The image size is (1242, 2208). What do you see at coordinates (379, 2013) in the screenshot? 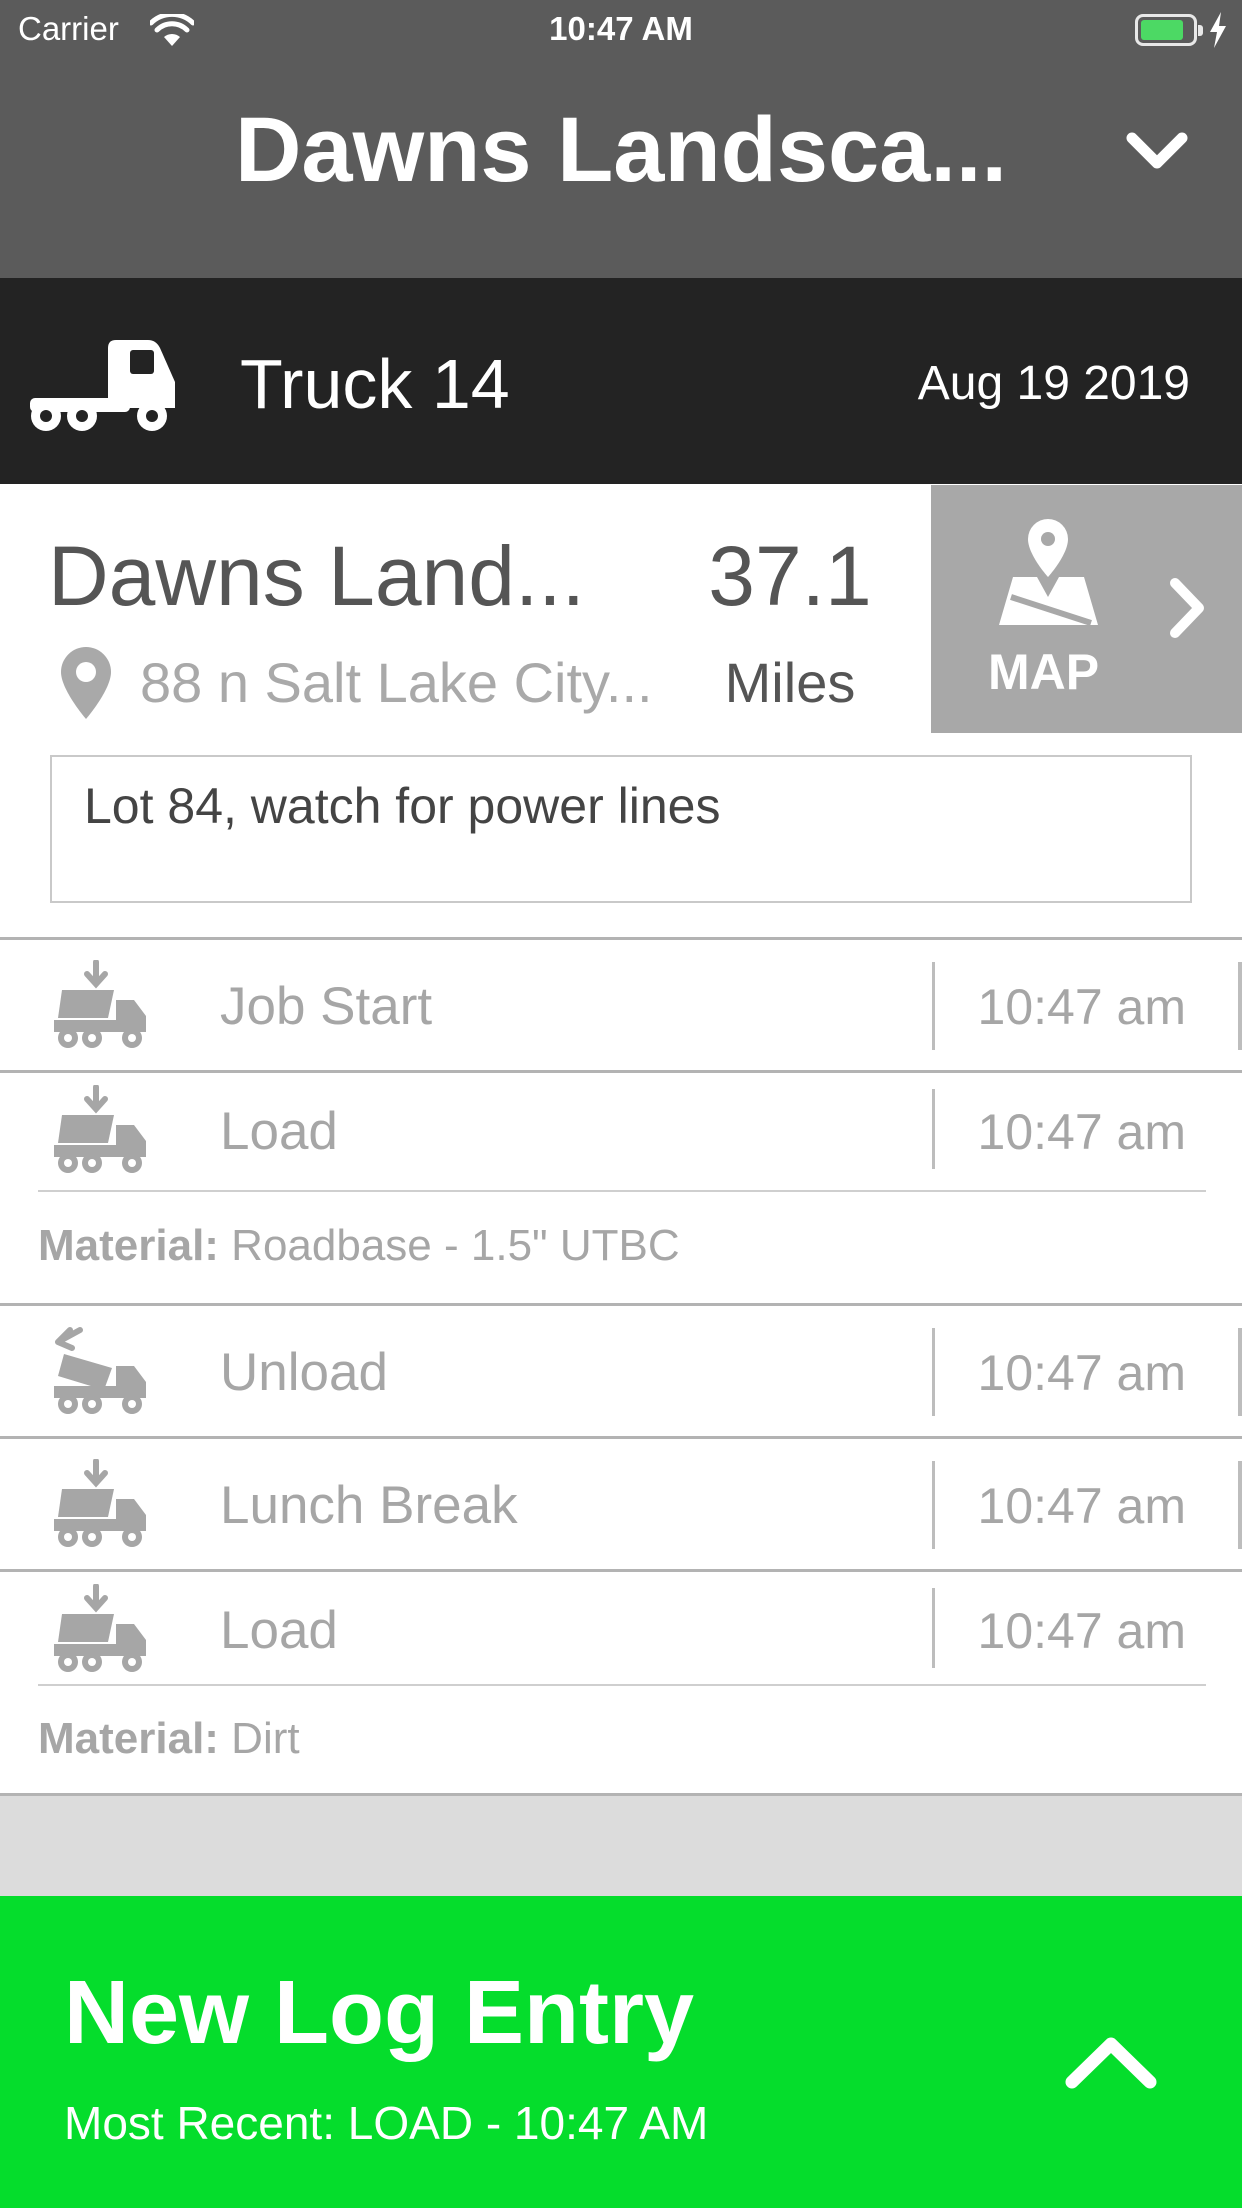
I see `new-log-entry-title: New Log Entry` at bounding box center [379, 2013].